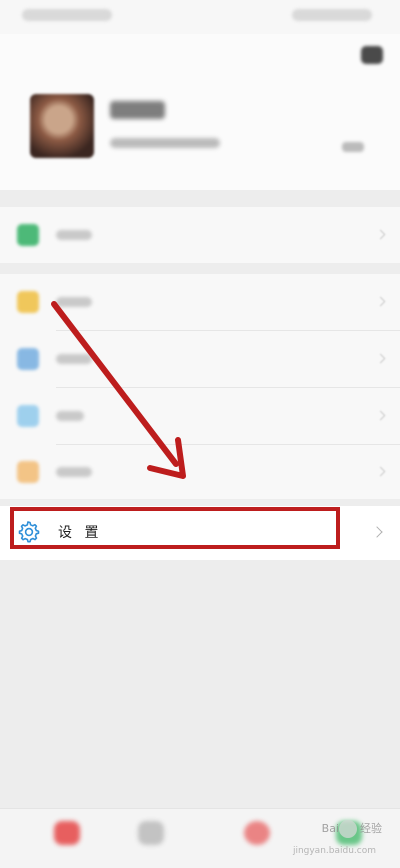 The width and height of the screenshot is (400, 868). What do you see at coordinates (200, 359) in the screenshot?
I see `menu-item-album` at bounding box center [200, 359].